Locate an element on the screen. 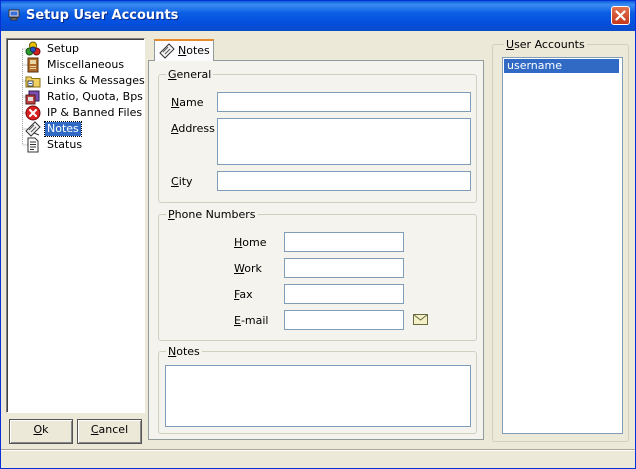  cancel-label-rest: ancel is located at coordinates (113, 429).